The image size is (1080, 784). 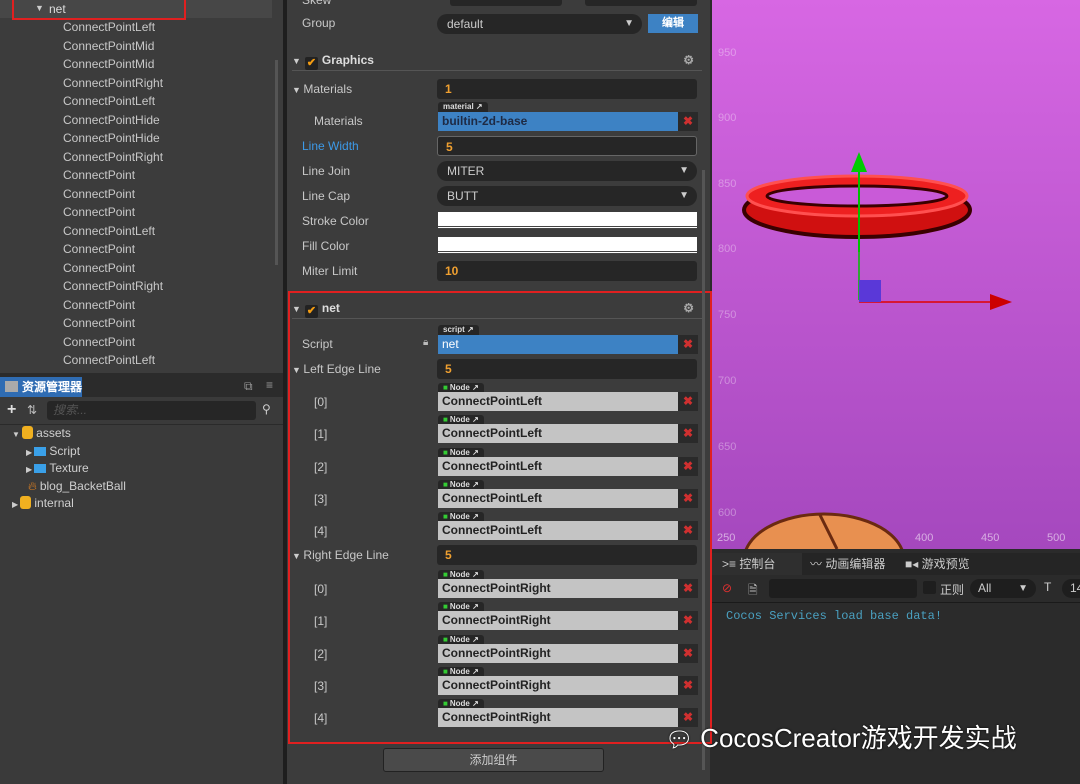 I want to click on materials-count-field: 1, so click(x=567, y=89).